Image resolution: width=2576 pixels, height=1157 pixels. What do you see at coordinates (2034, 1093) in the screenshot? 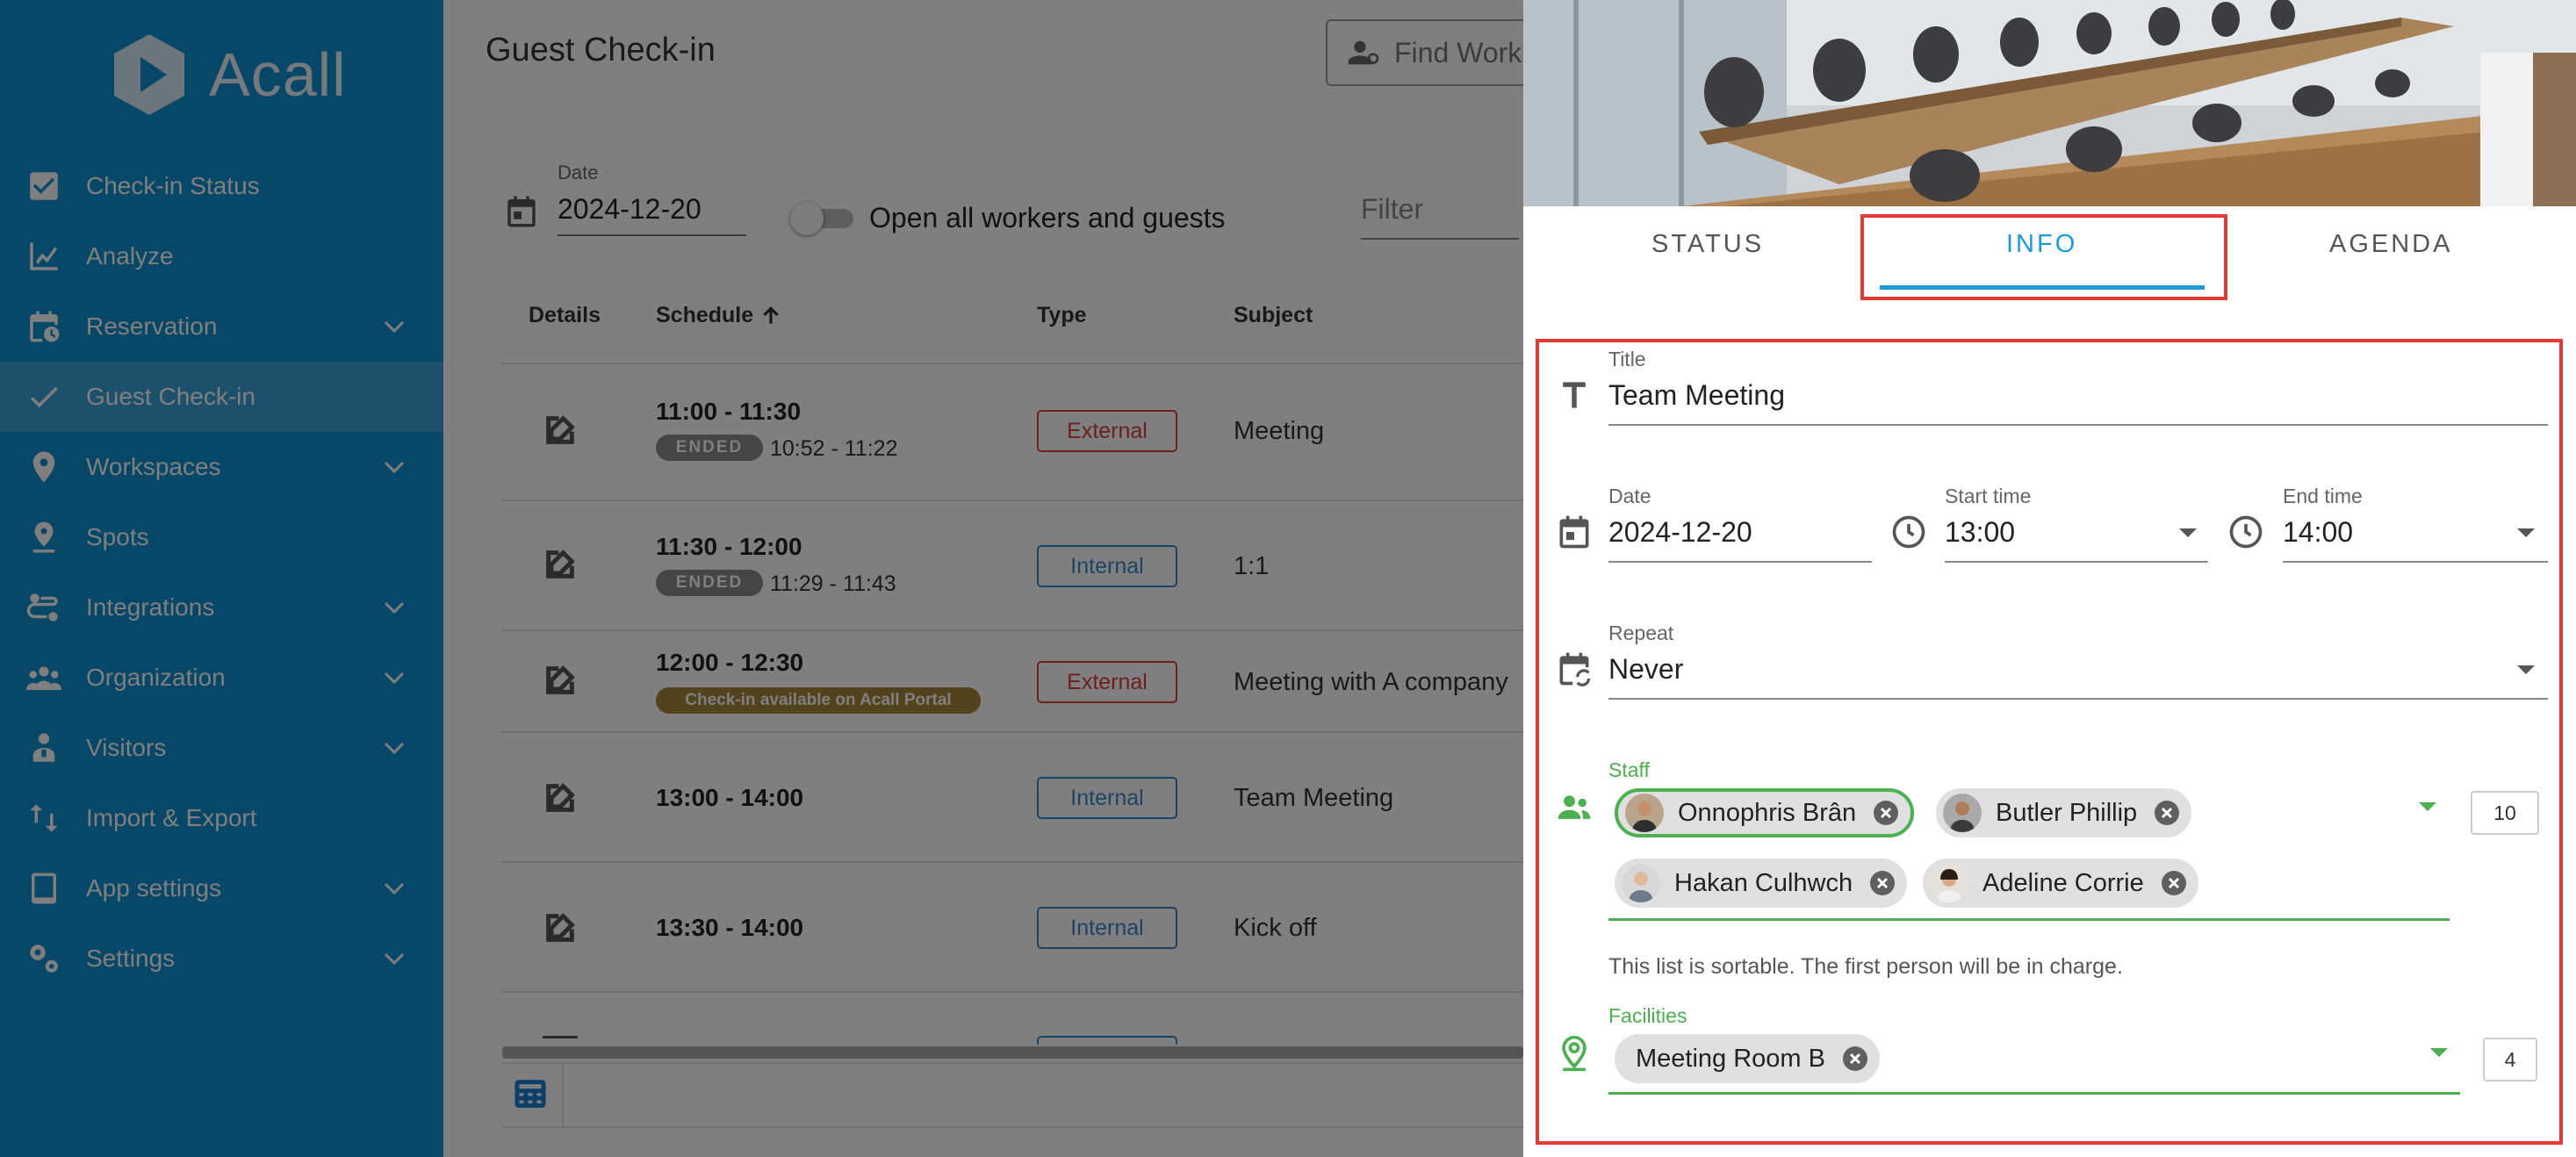
I see `facilities-field-underline` at bounding box center [2034, 1093].